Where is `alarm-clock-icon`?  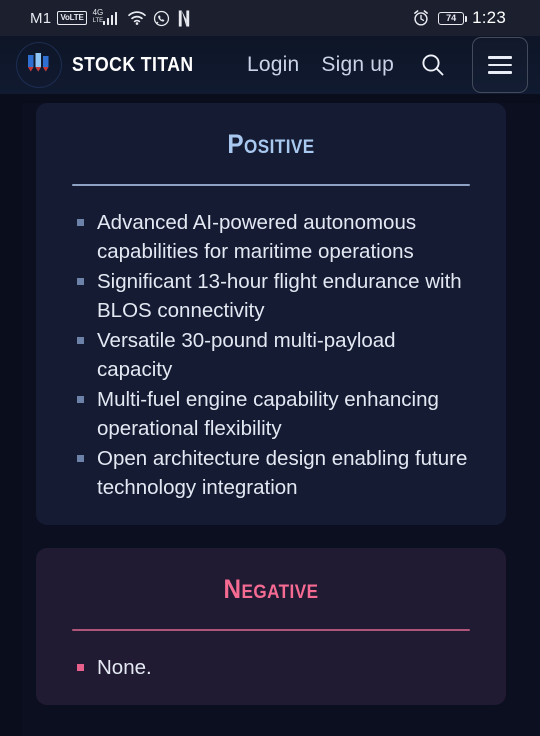
alarm-clock-icon is located at coordinates (421, 18).